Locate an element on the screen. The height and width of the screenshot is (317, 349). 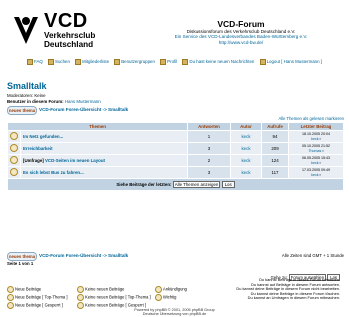
logo-line1: Verkehrsclub is located at coordinates (70, 35).